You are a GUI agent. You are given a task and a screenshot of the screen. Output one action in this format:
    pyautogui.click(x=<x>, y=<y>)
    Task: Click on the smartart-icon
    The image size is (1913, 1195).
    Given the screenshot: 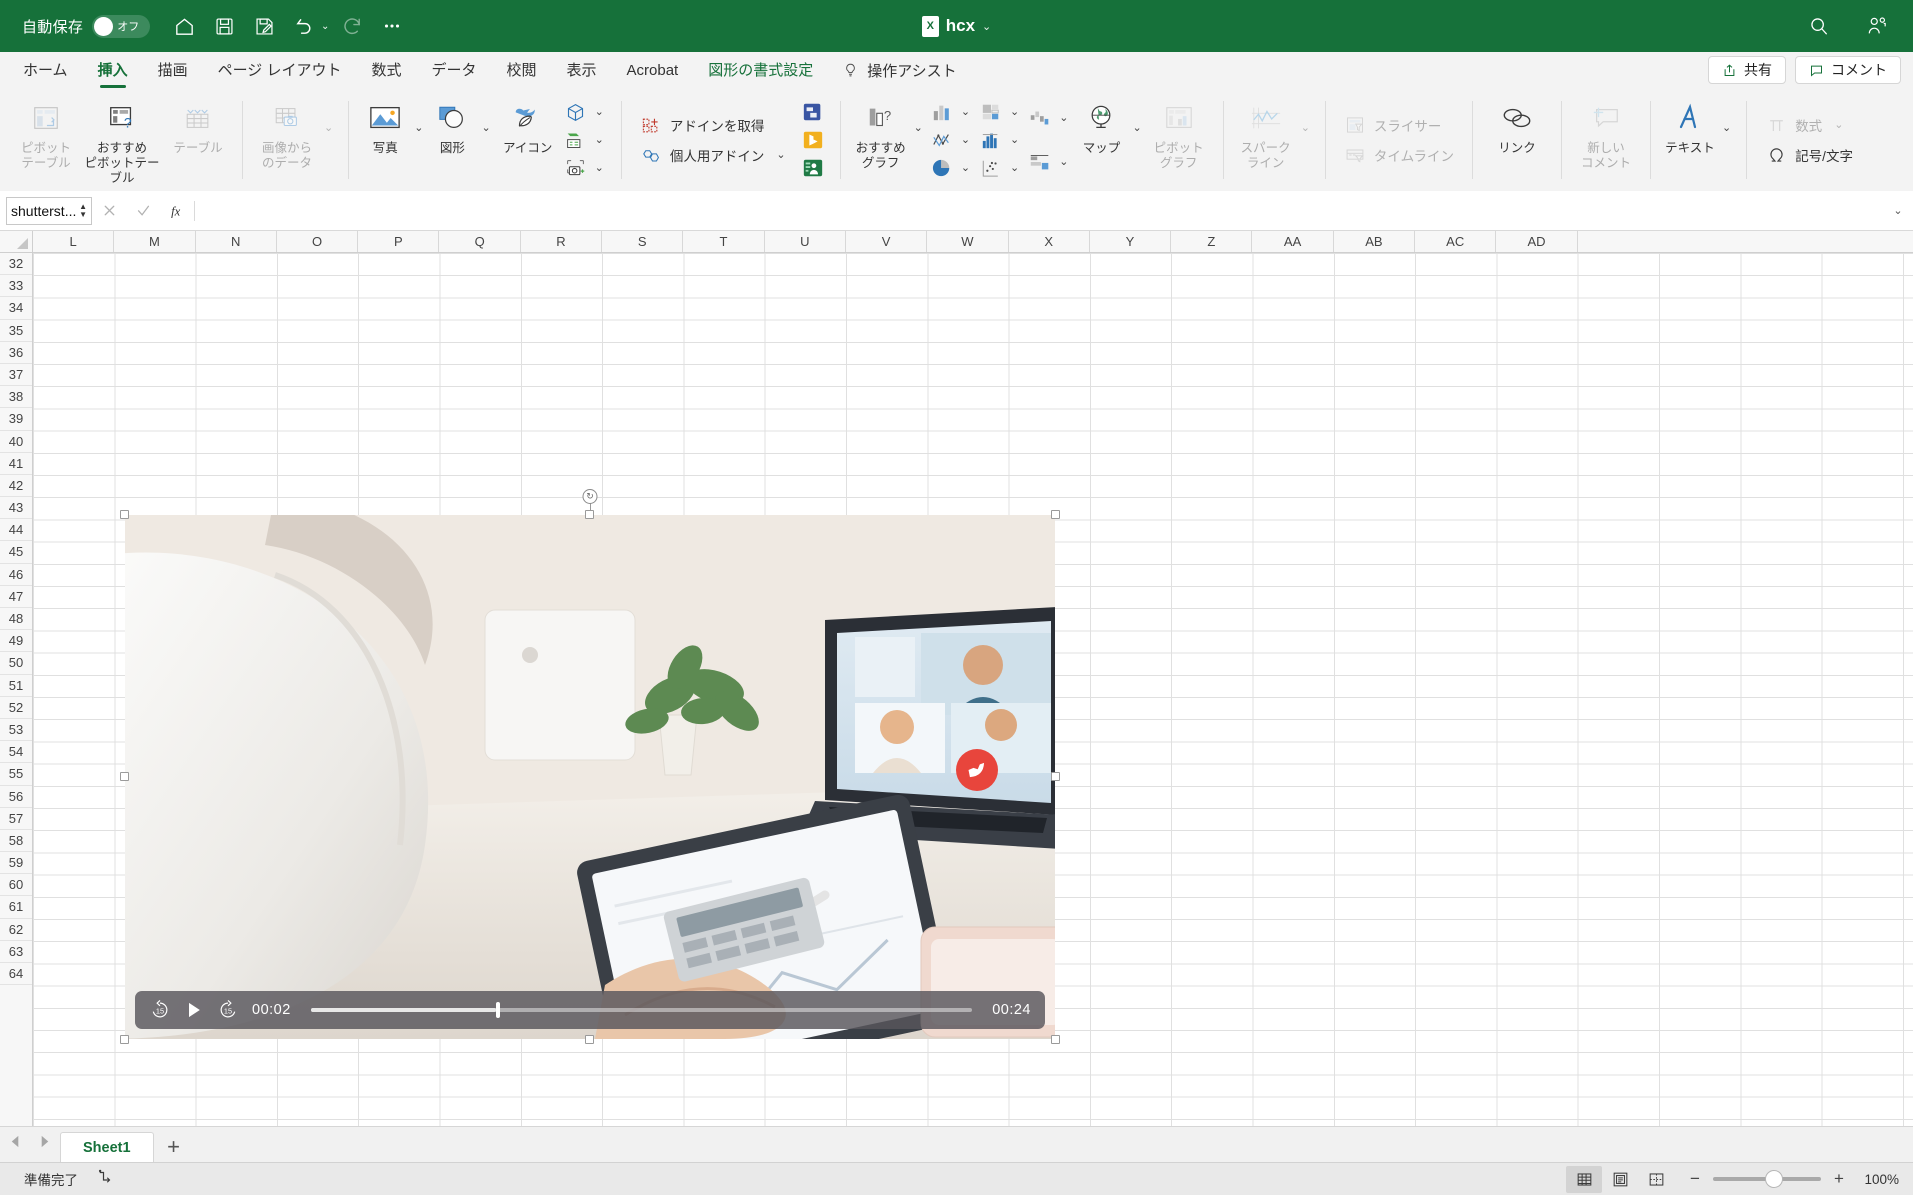 What is the action you would take?
    pyautogui.click(x=576, y=140)
    